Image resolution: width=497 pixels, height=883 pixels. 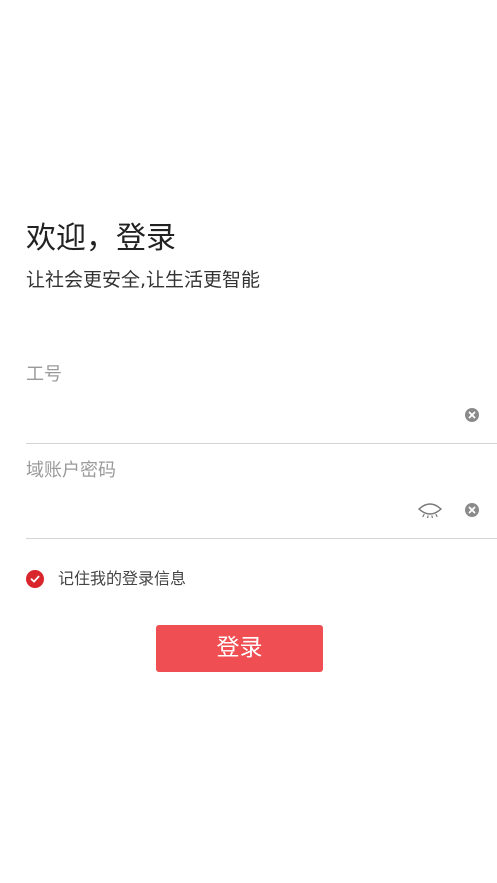 I want to click on employee-id-label: 工号, so click(x=44, y=374).